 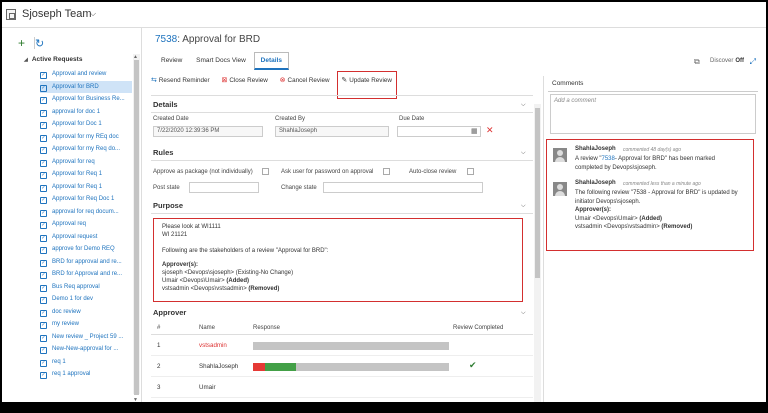 What do you see at coordinates (653, 114) in the screenshot?
I see `add-comment-input: Add a comment` at bounding box center [653, 114].